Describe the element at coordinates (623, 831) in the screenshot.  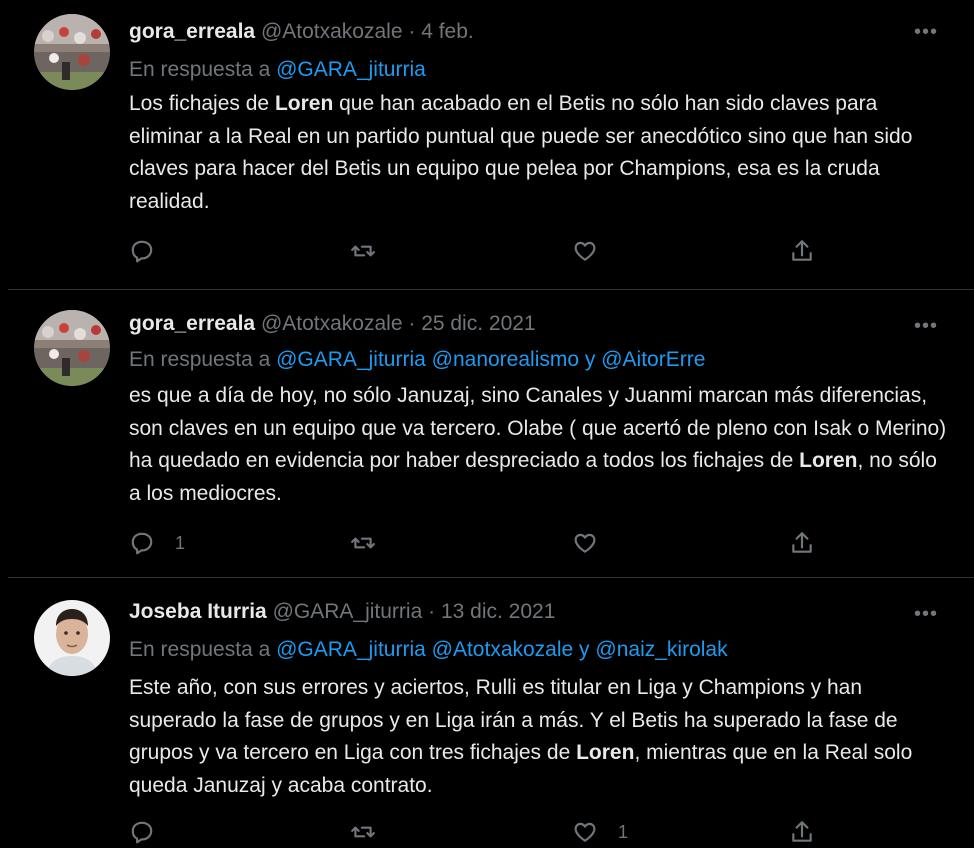
I see `like-count: 1` at that location.